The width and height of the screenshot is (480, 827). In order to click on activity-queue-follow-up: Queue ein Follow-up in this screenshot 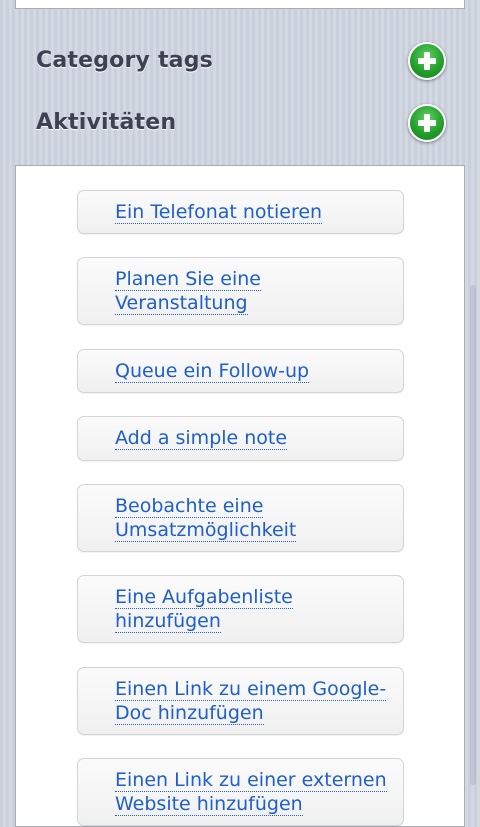, I will do `click(240, 371)`.